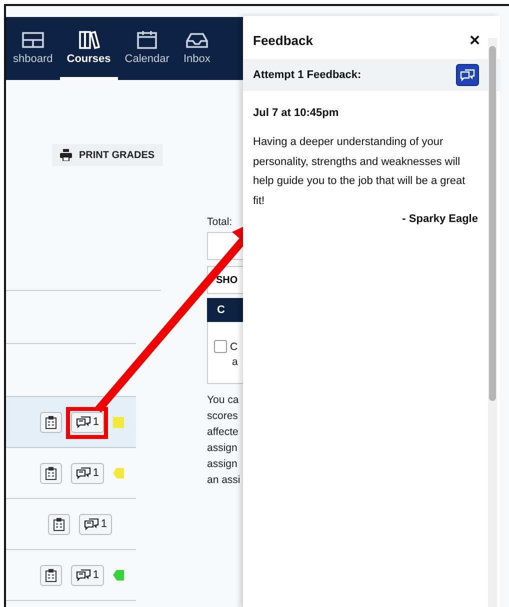 The image size is (509, 607). What do you see at coordinates (197, 48) in the screenshot?
I see `nav-tab: Inbox` at bounding box center [197, 48].